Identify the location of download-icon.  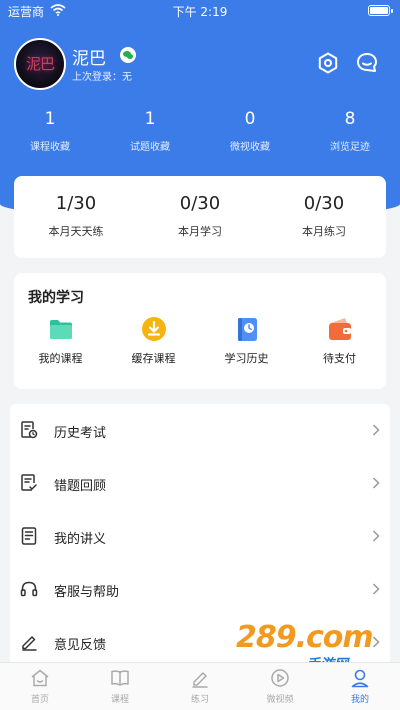
(153, 329).